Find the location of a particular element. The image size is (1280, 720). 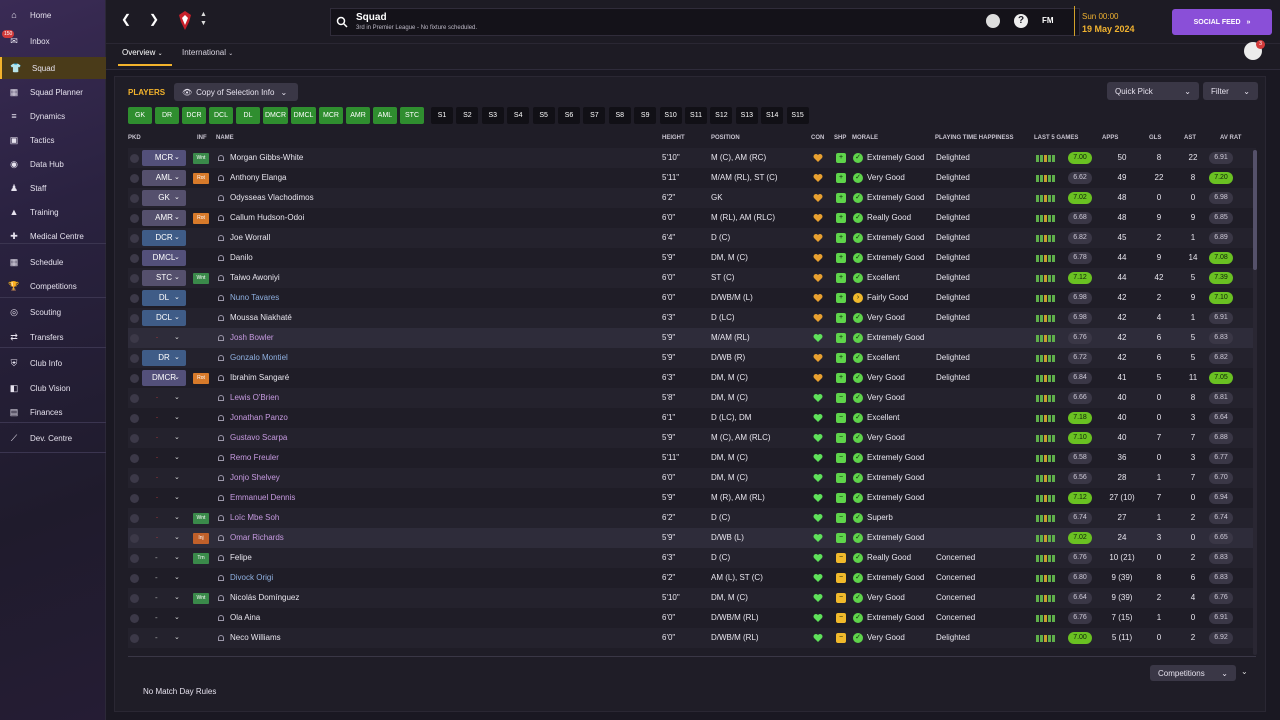

sidebar-item-staff: ♟ Staff is located at coordinates (53, 188).